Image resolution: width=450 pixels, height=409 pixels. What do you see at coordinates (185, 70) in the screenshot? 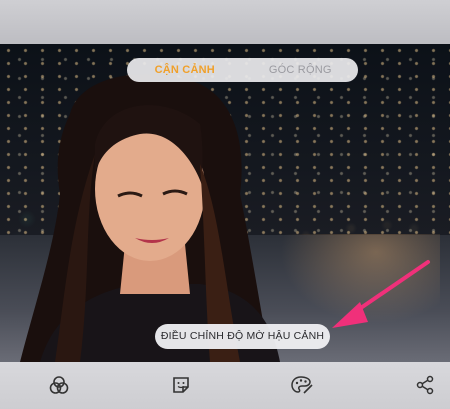
I see `mode-option-closeup: CẬN CẢNH` at bounding box center [185, 70].